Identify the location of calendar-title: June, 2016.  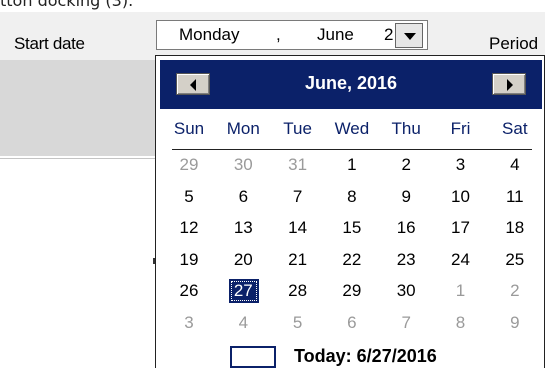
(351, 83).